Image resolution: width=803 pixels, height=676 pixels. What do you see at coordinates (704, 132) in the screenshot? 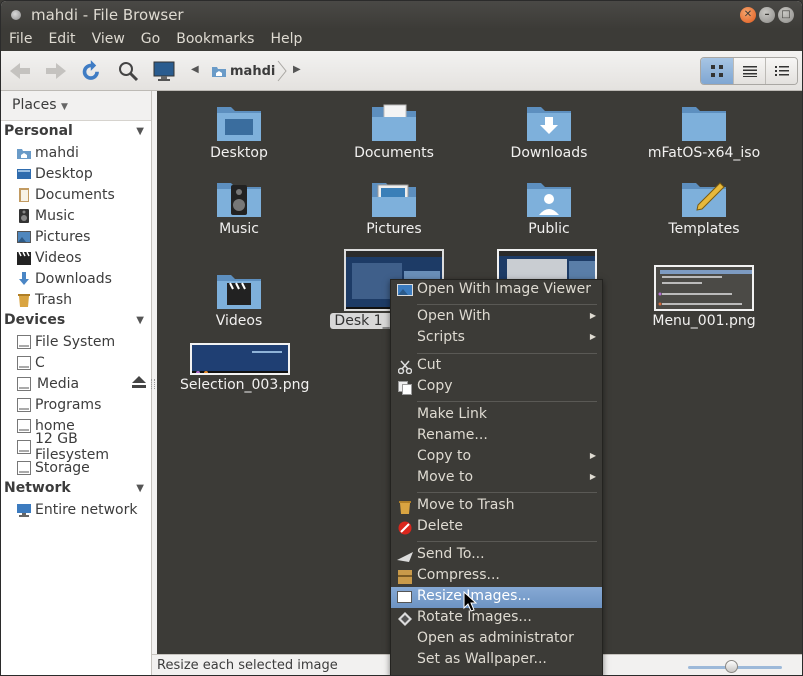
I see `file-item-mfatos-iso: mFatOS-x64_iso` at bounding box center [704, 132].